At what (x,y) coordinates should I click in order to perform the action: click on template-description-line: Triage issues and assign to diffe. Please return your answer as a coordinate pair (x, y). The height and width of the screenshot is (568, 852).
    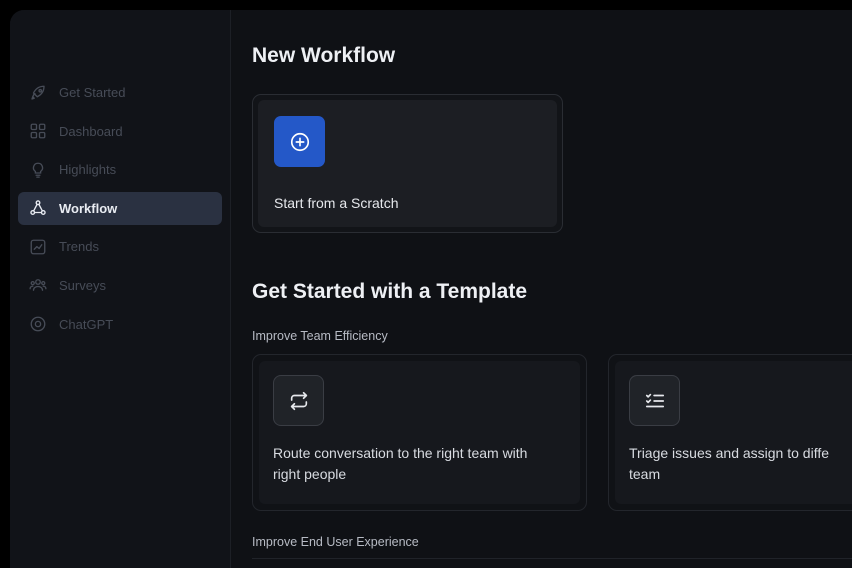
    Looking at the image, I should click on (729, 453).